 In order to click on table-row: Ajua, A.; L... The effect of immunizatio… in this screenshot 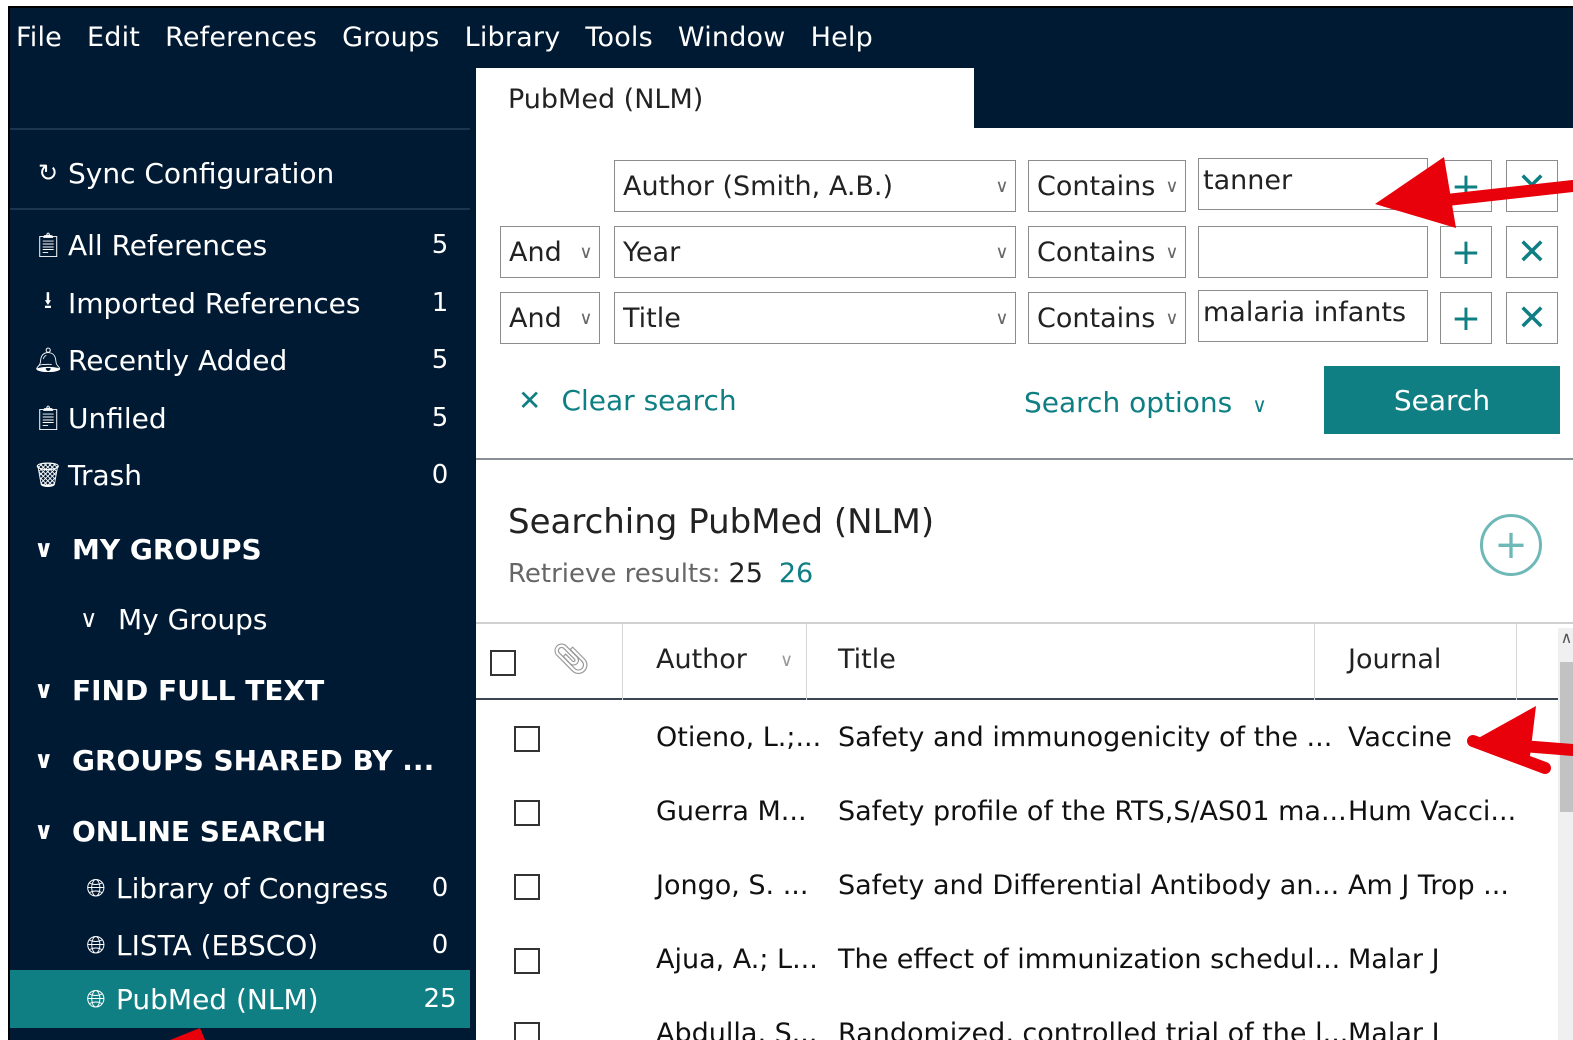, I will do `click(1016, 961)`.